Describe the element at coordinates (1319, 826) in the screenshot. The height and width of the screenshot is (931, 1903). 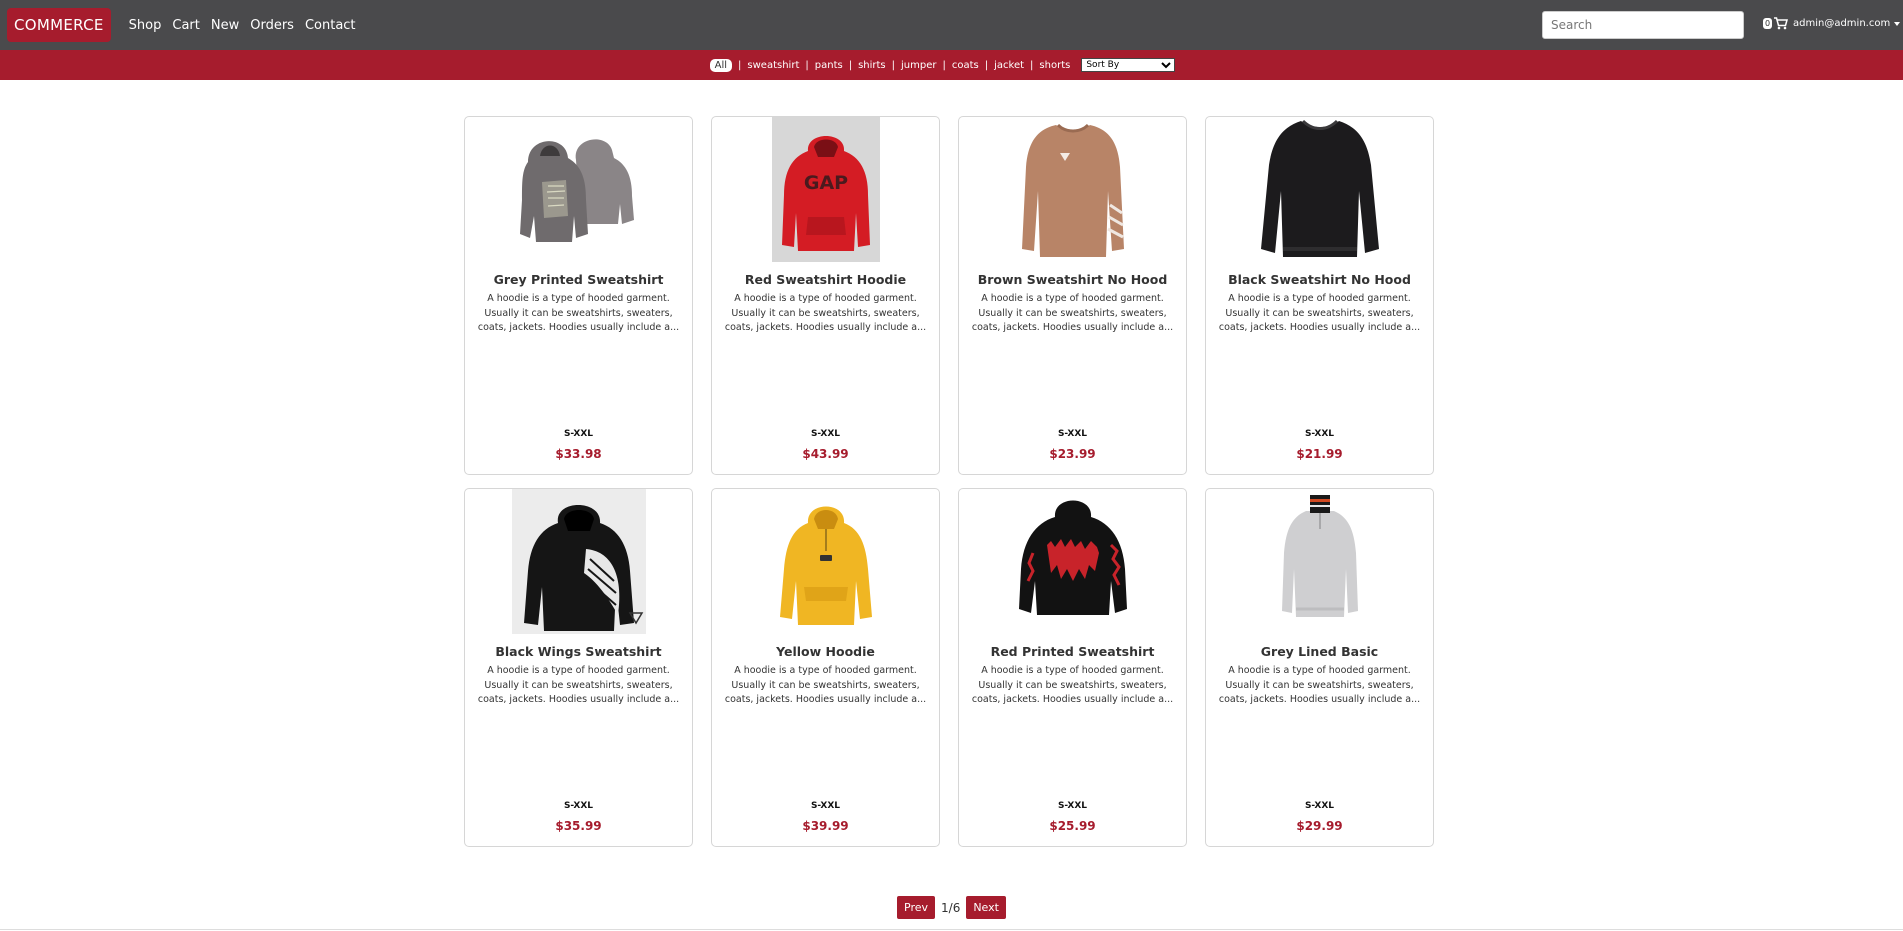
I see `product-price: $29.99` at that location.